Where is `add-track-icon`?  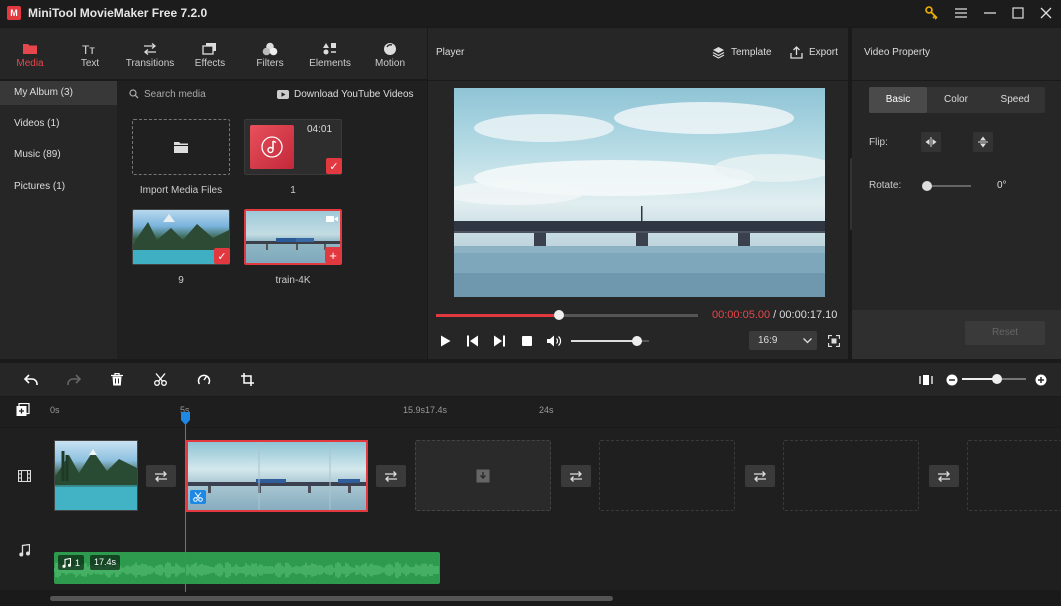
add-track-icon is located at coordinates (23, 410).